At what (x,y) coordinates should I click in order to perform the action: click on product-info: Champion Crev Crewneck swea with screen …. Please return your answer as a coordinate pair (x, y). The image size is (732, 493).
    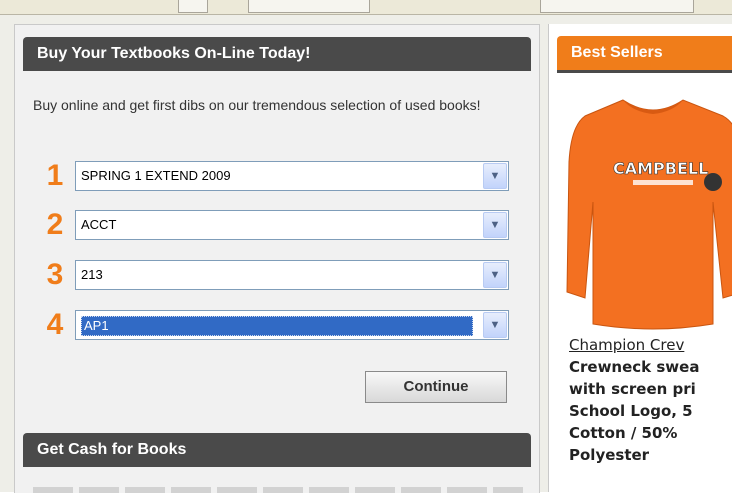
    Looking at the image, I should click on (650, 400).